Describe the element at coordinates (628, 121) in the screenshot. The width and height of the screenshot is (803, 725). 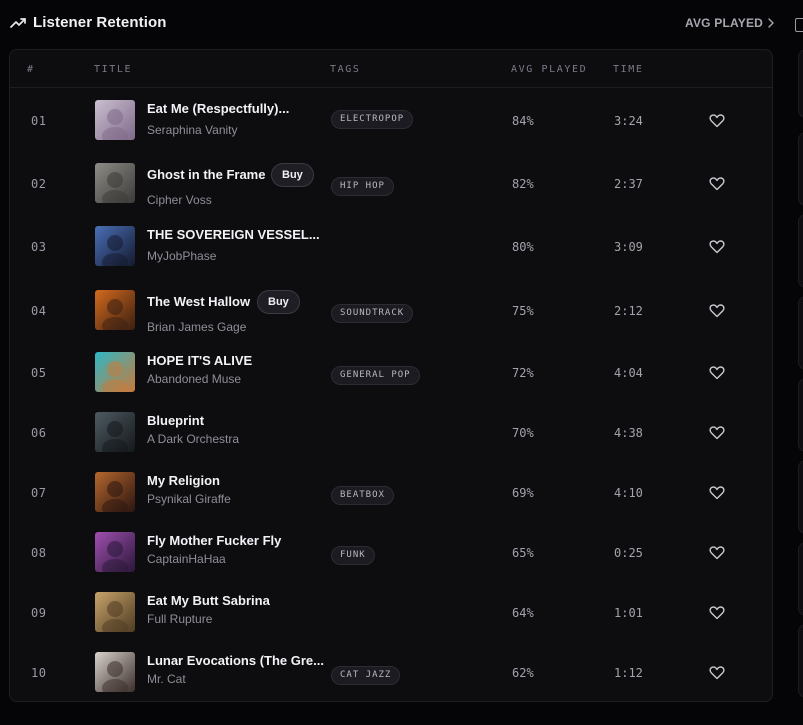
I see `track-duration: 3:24` at that location.